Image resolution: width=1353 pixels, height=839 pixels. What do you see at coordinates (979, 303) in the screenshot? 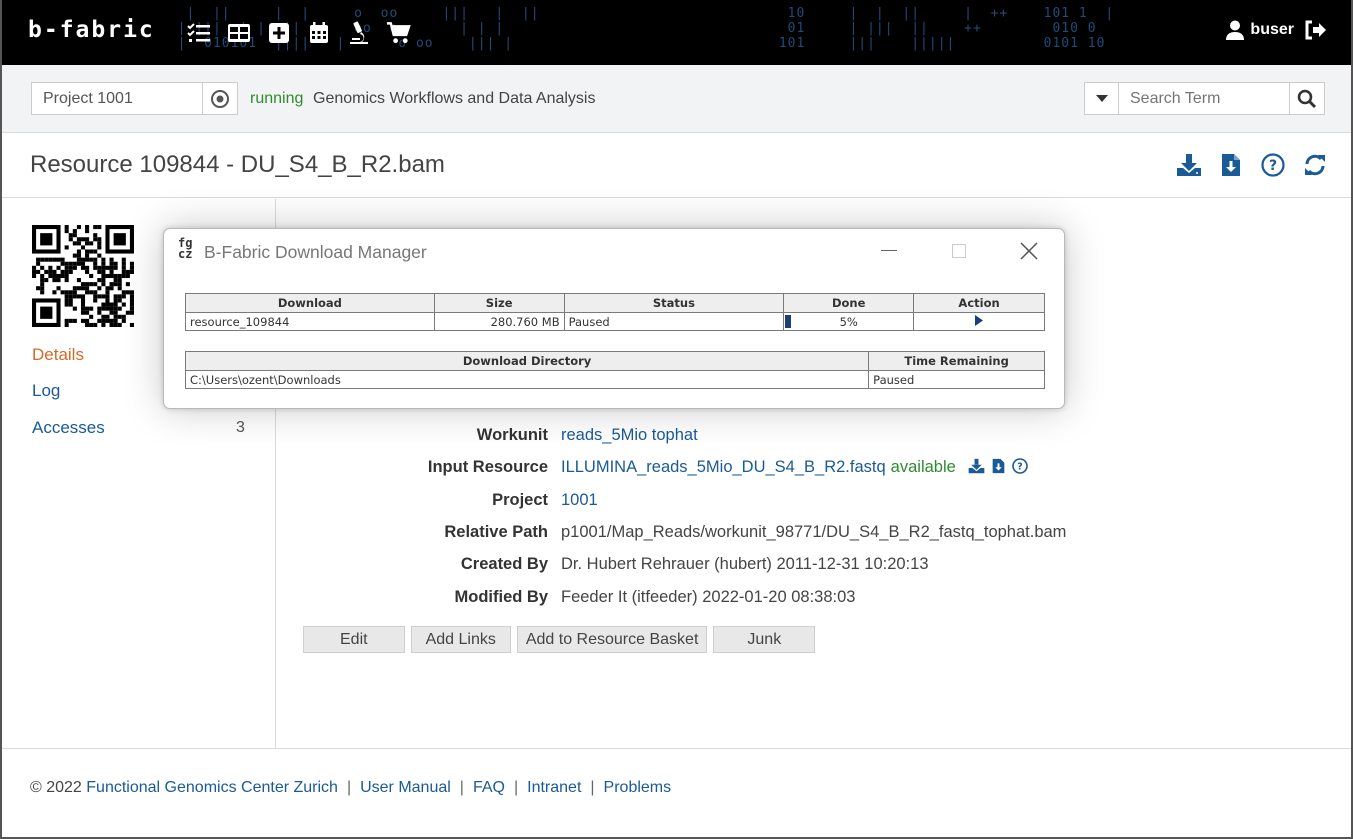
I see `column-header-action: Action` at bounding box center [979, 303].